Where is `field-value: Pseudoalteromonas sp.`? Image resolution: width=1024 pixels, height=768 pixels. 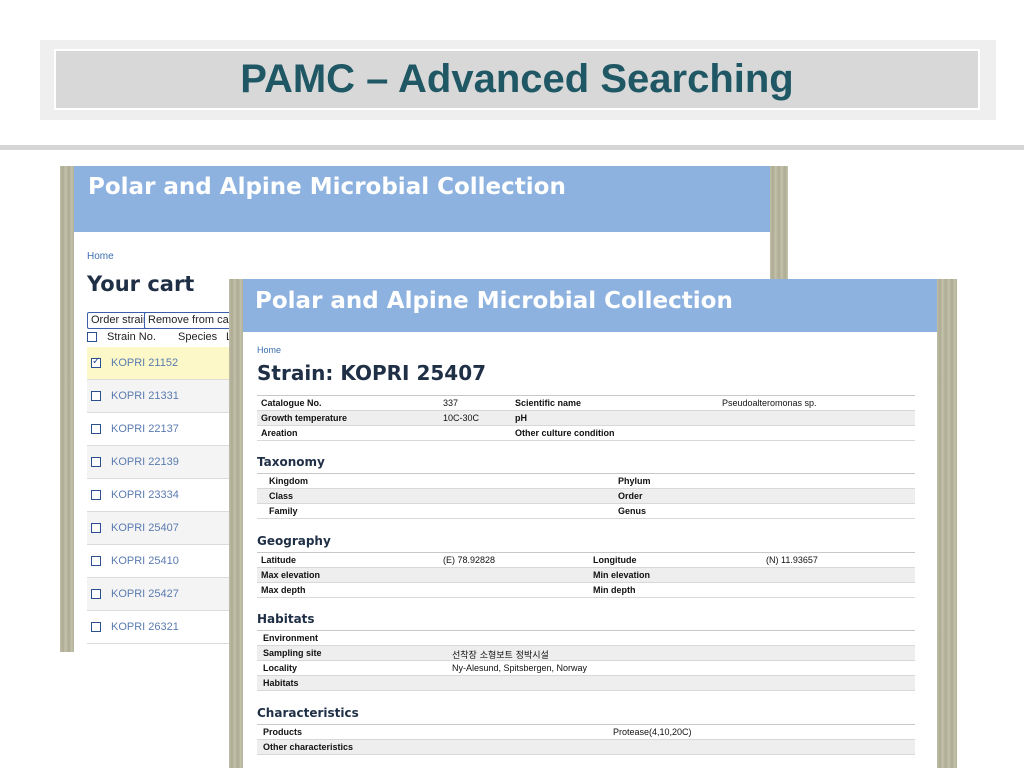
field-value: Pseudoalteromonas sp. is located at coordinates (769, 403).